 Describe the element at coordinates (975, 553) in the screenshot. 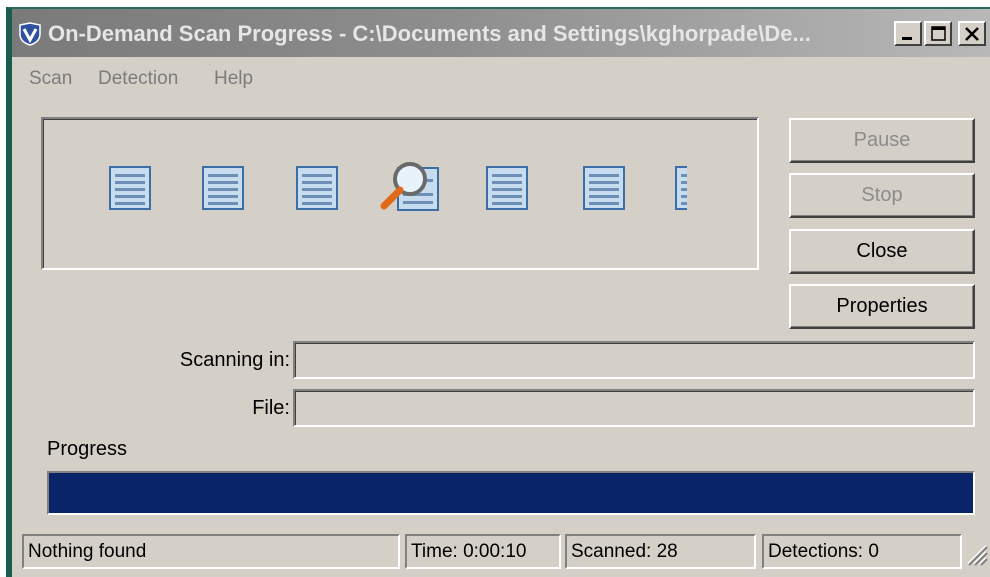

I see `resize-grip-icon` at that location.